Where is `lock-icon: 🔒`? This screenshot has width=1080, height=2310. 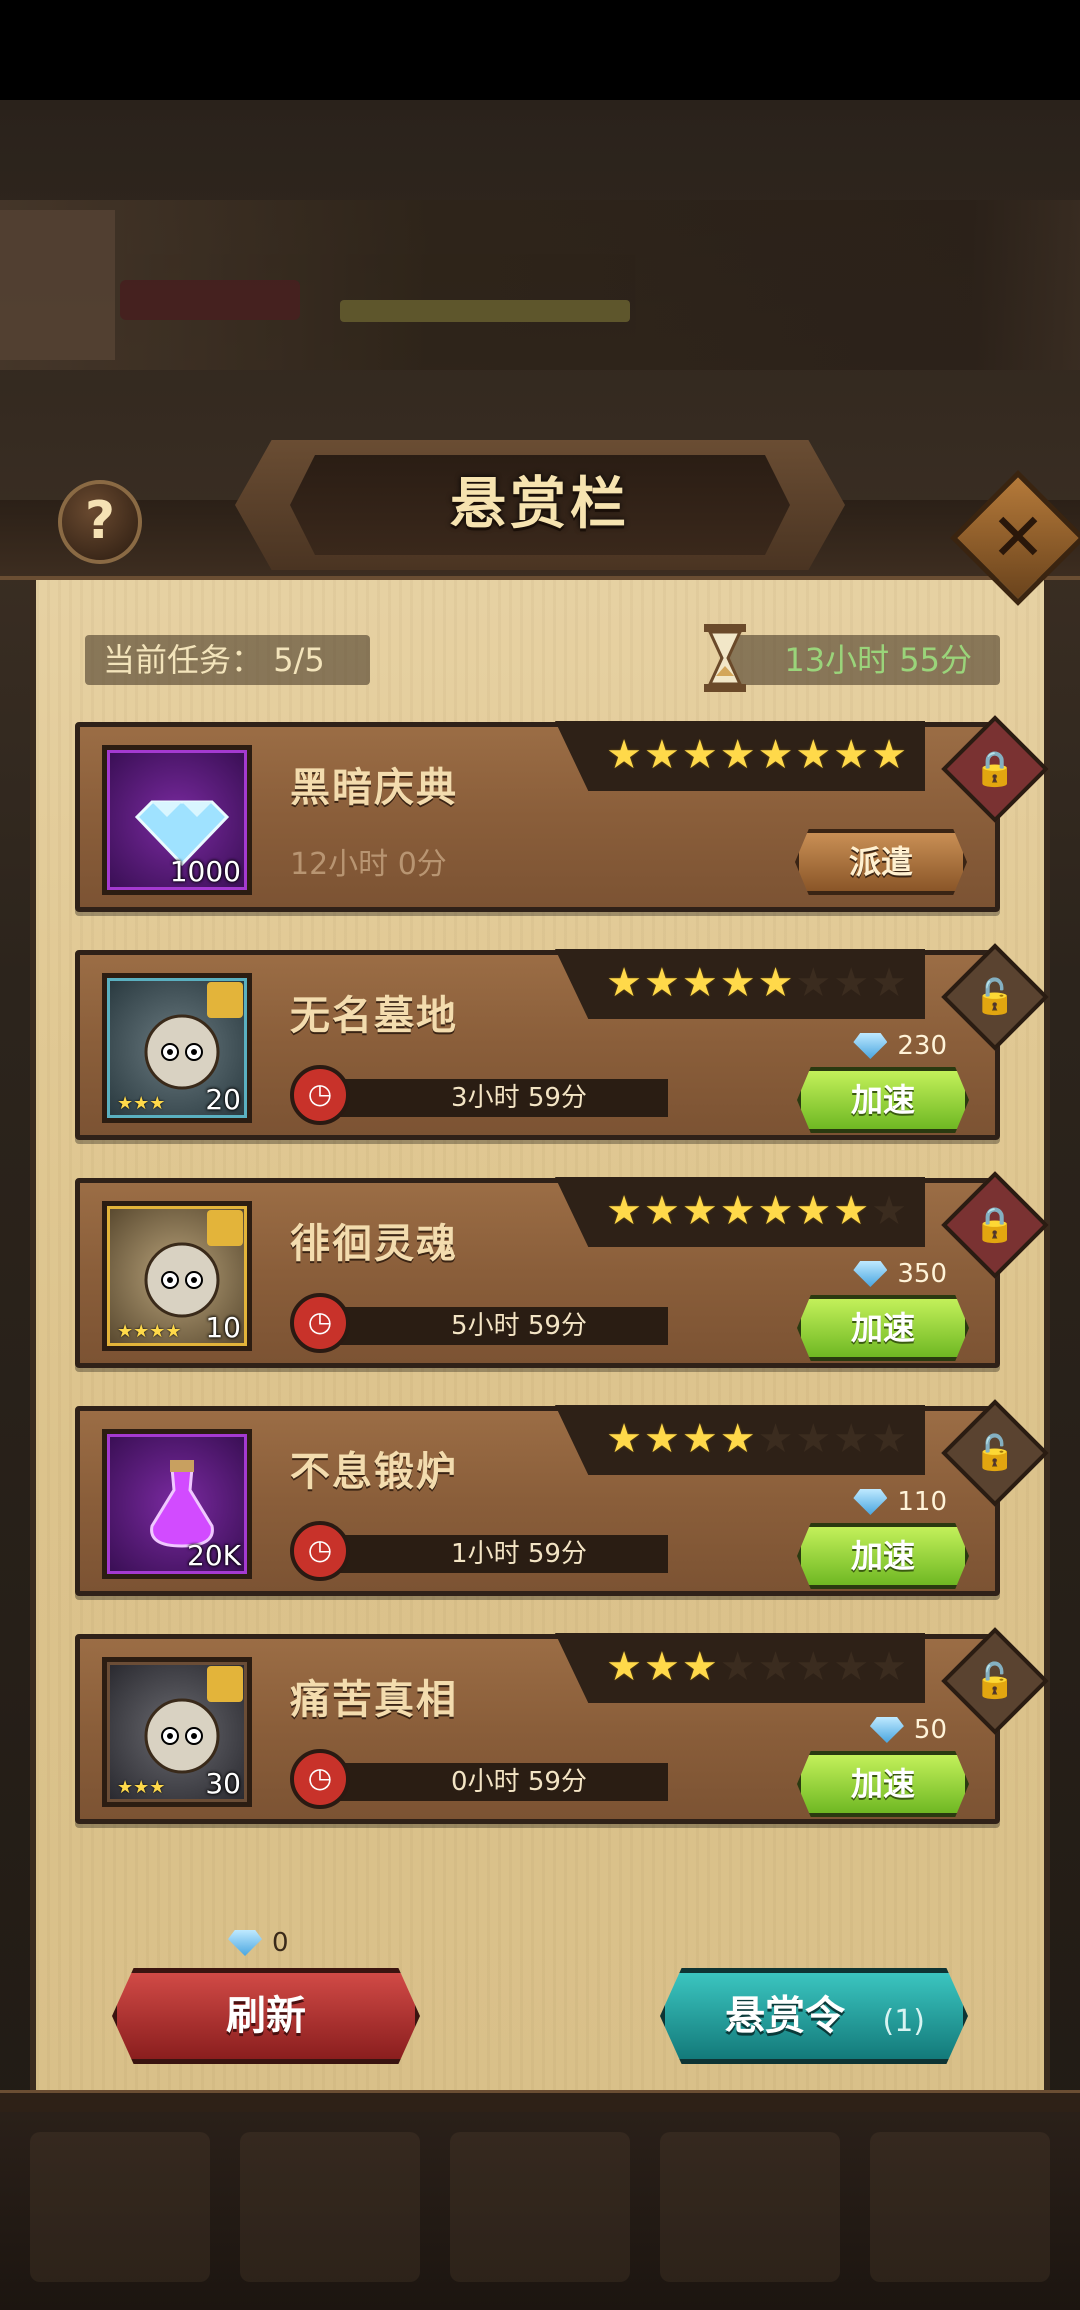 lock-icon: 🔒 is located at coordinates (995, 1225).